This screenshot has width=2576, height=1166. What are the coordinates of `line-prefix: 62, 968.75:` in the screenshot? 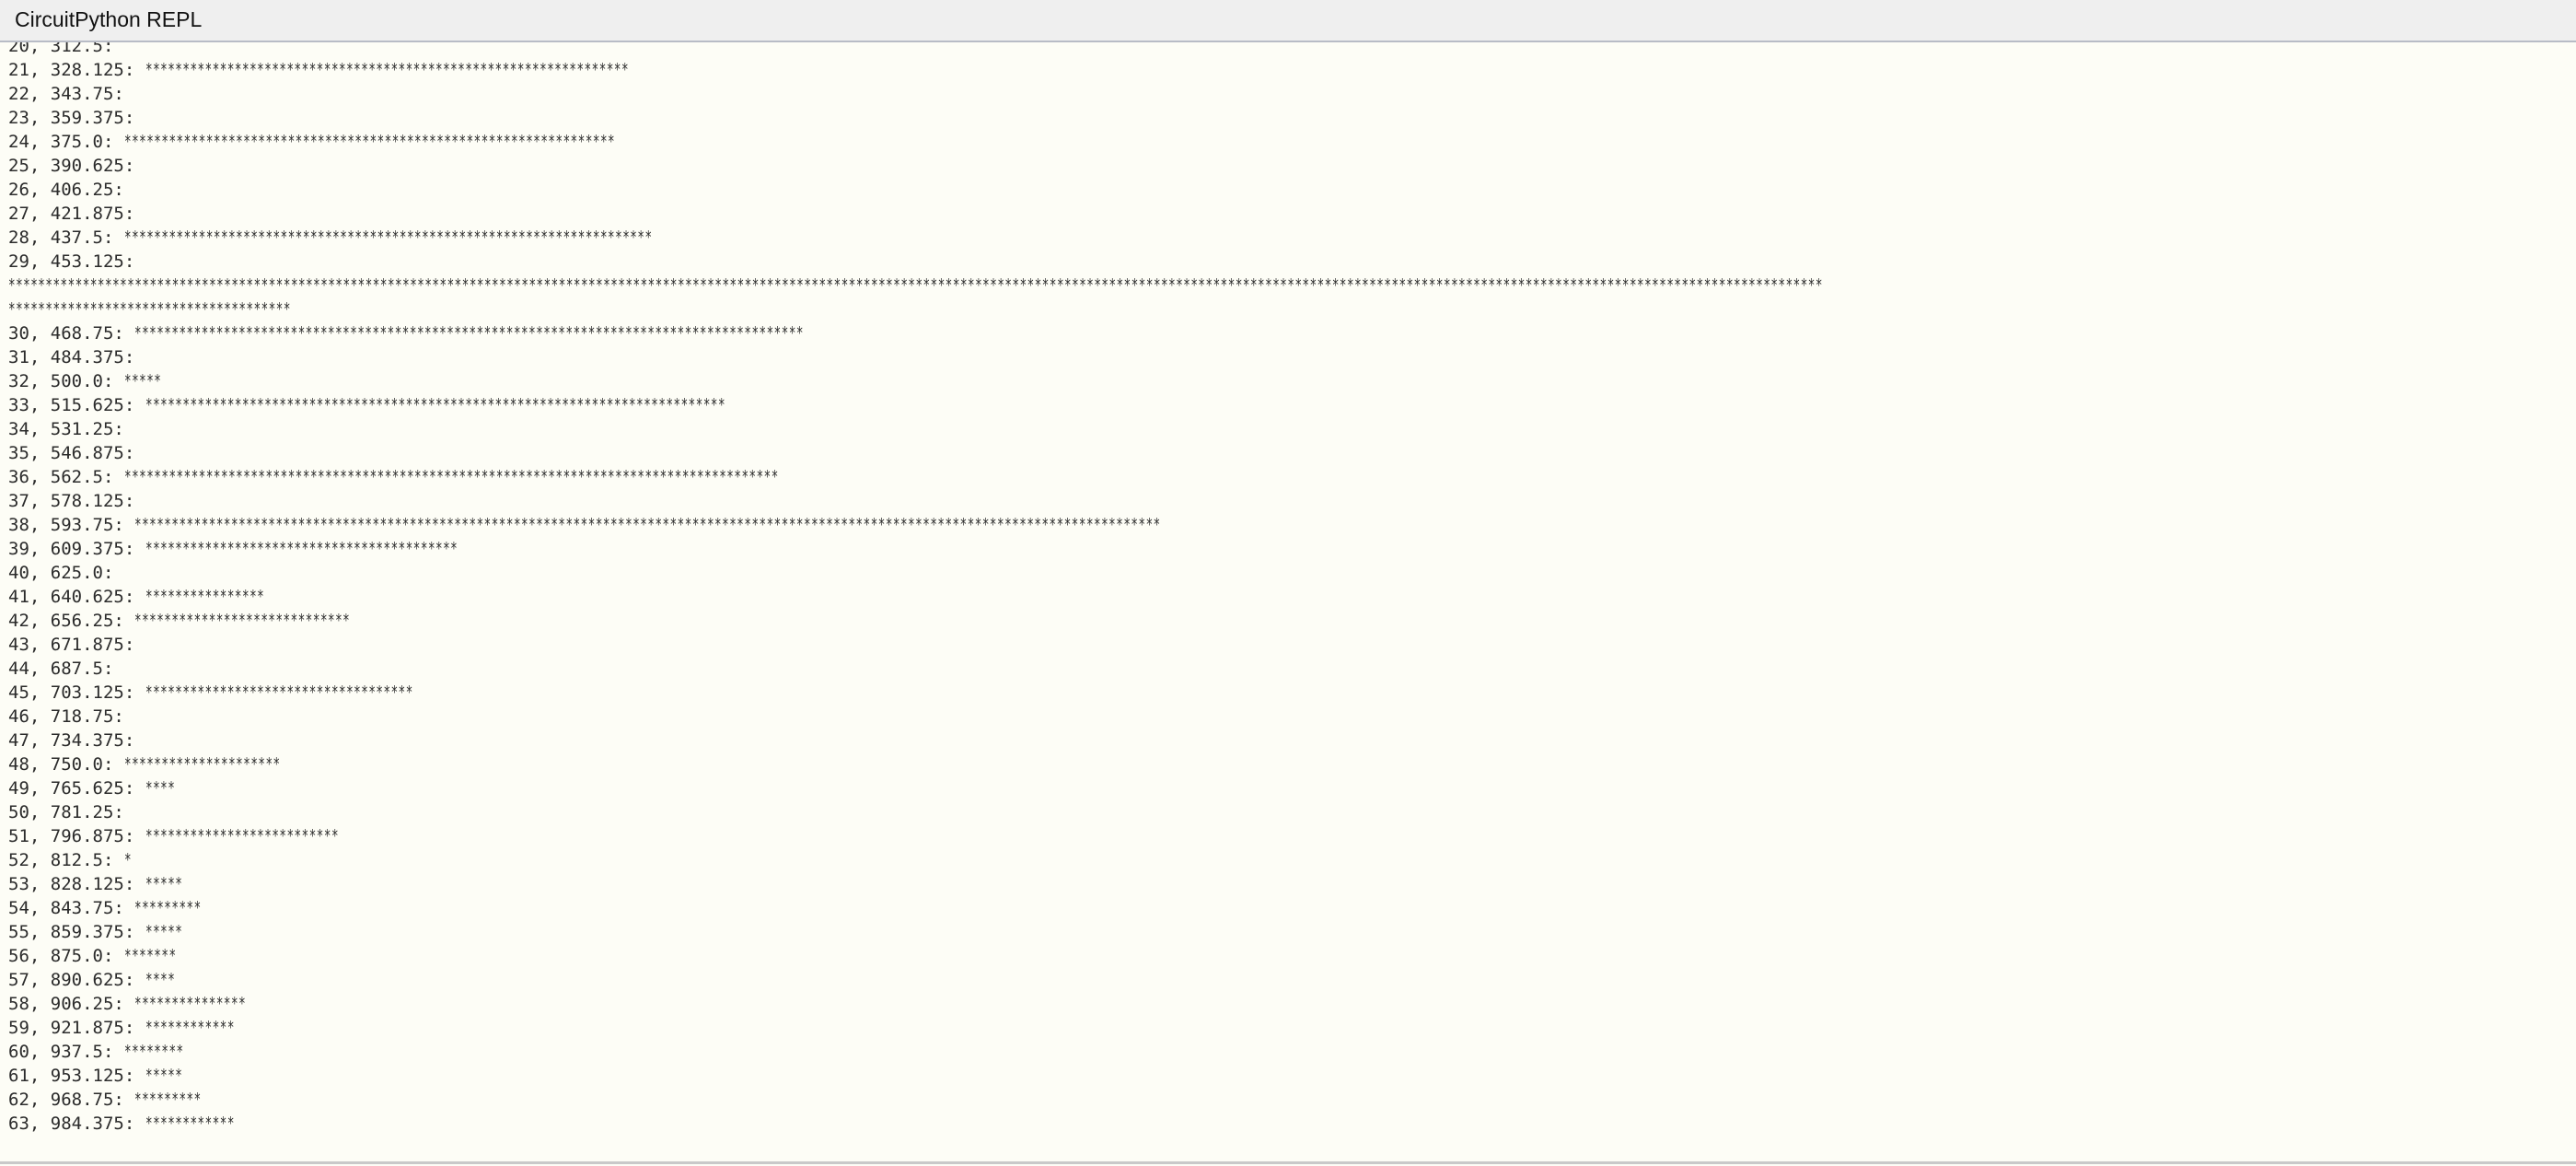 It's located at (71, 1100).